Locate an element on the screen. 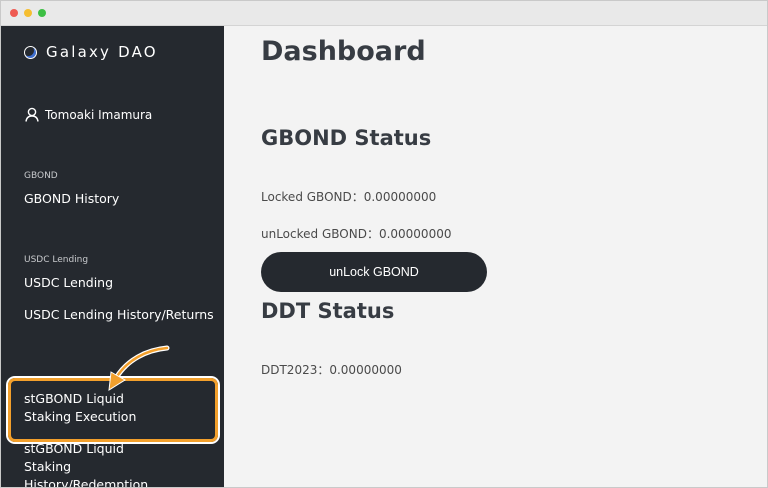  ddt2023-value: DDT2023：0.00000000 is located at coordinates (331, 370).